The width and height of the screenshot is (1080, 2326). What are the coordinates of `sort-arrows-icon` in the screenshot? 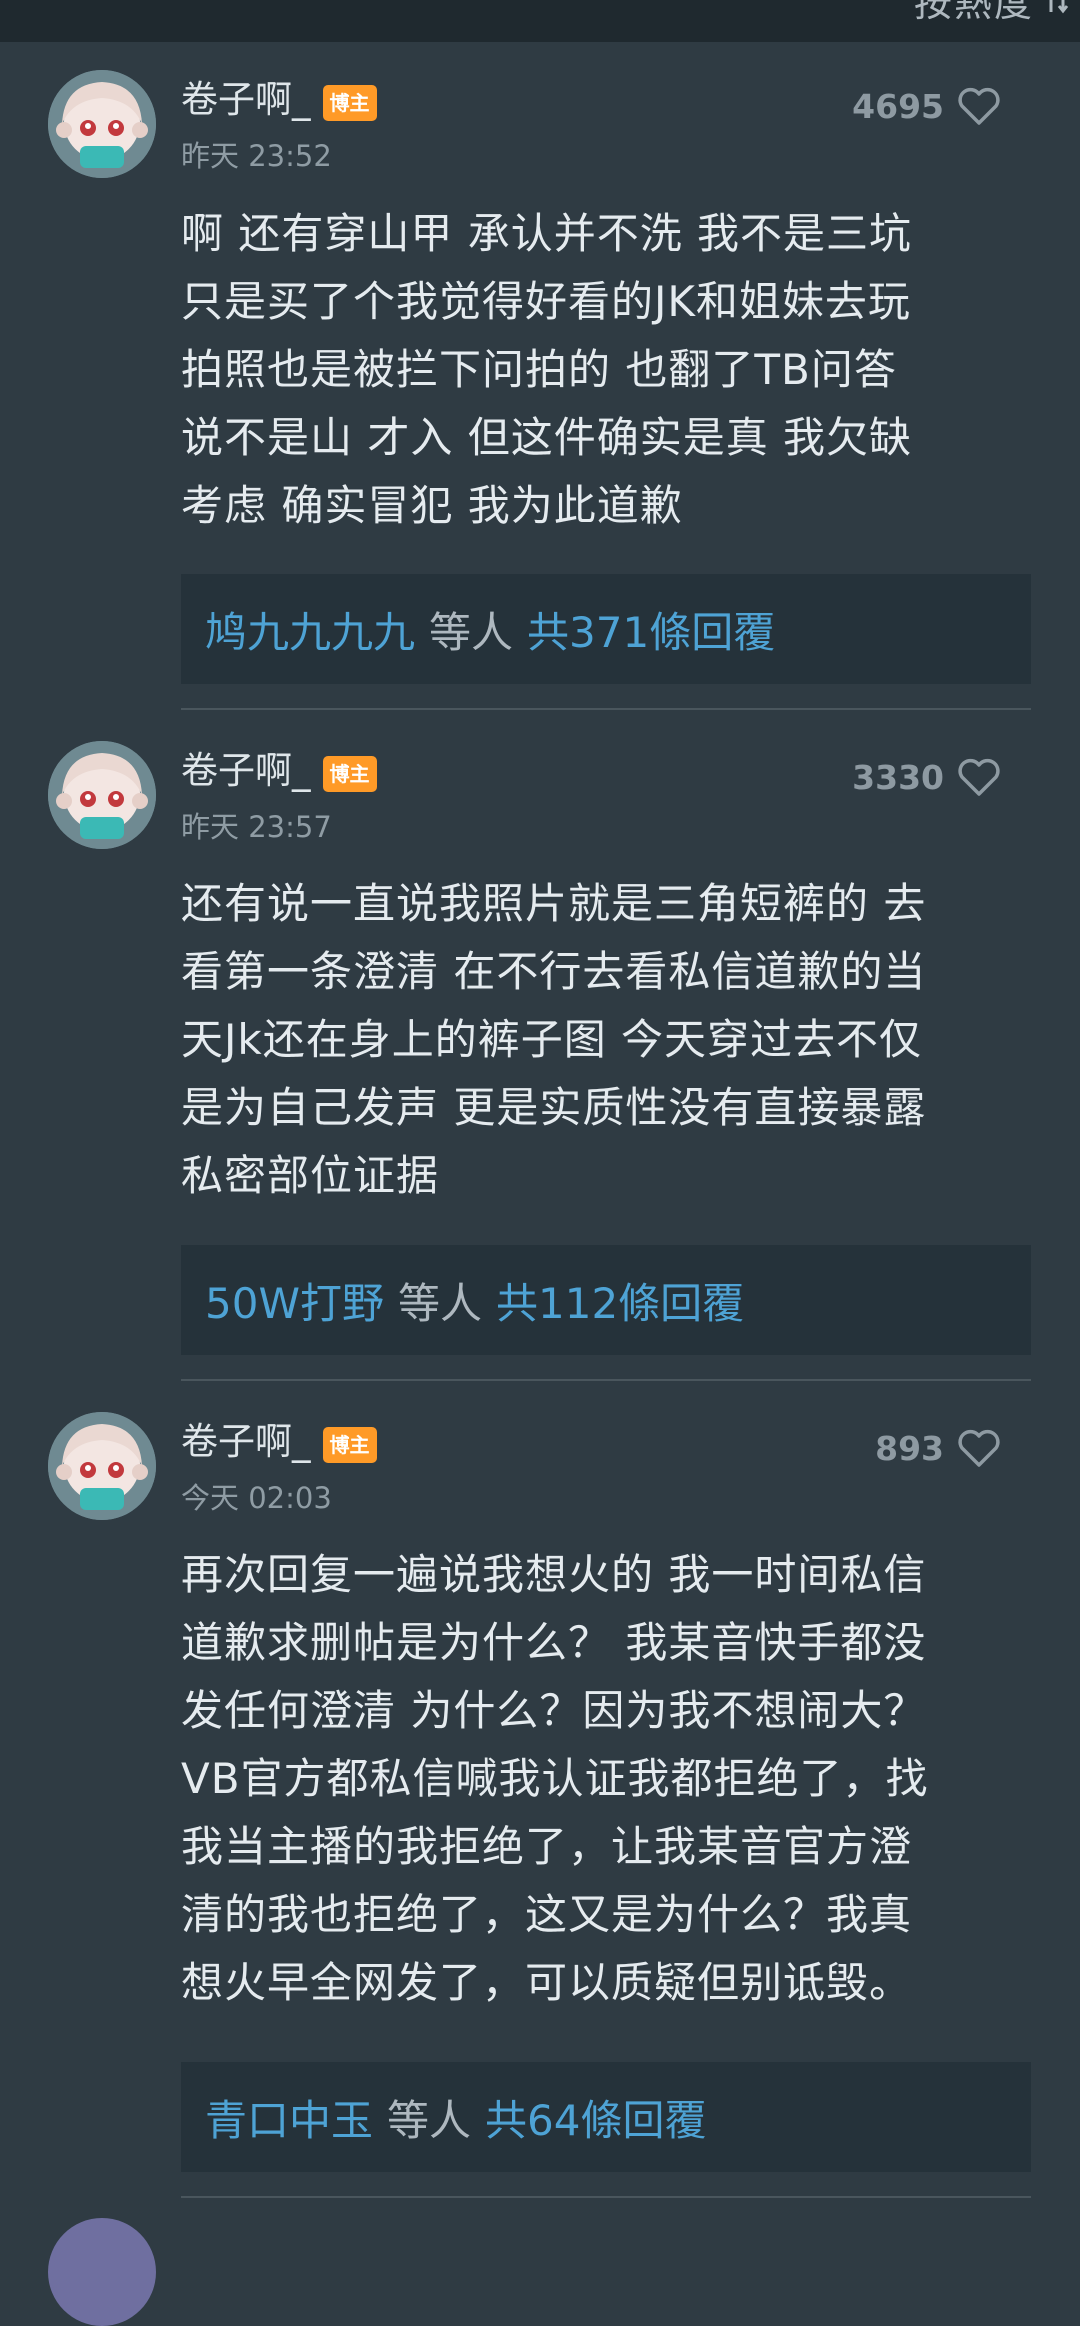 It's located at (1057, 8).